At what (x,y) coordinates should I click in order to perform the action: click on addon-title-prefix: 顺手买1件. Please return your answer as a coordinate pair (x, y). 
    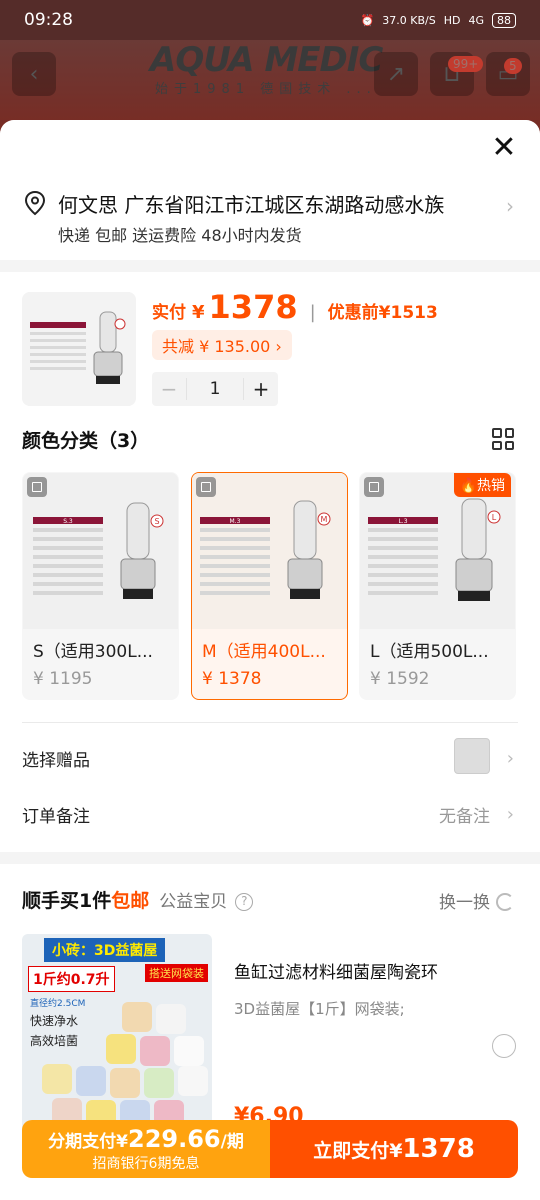
    Looking at the image, I should click on (67, 901).